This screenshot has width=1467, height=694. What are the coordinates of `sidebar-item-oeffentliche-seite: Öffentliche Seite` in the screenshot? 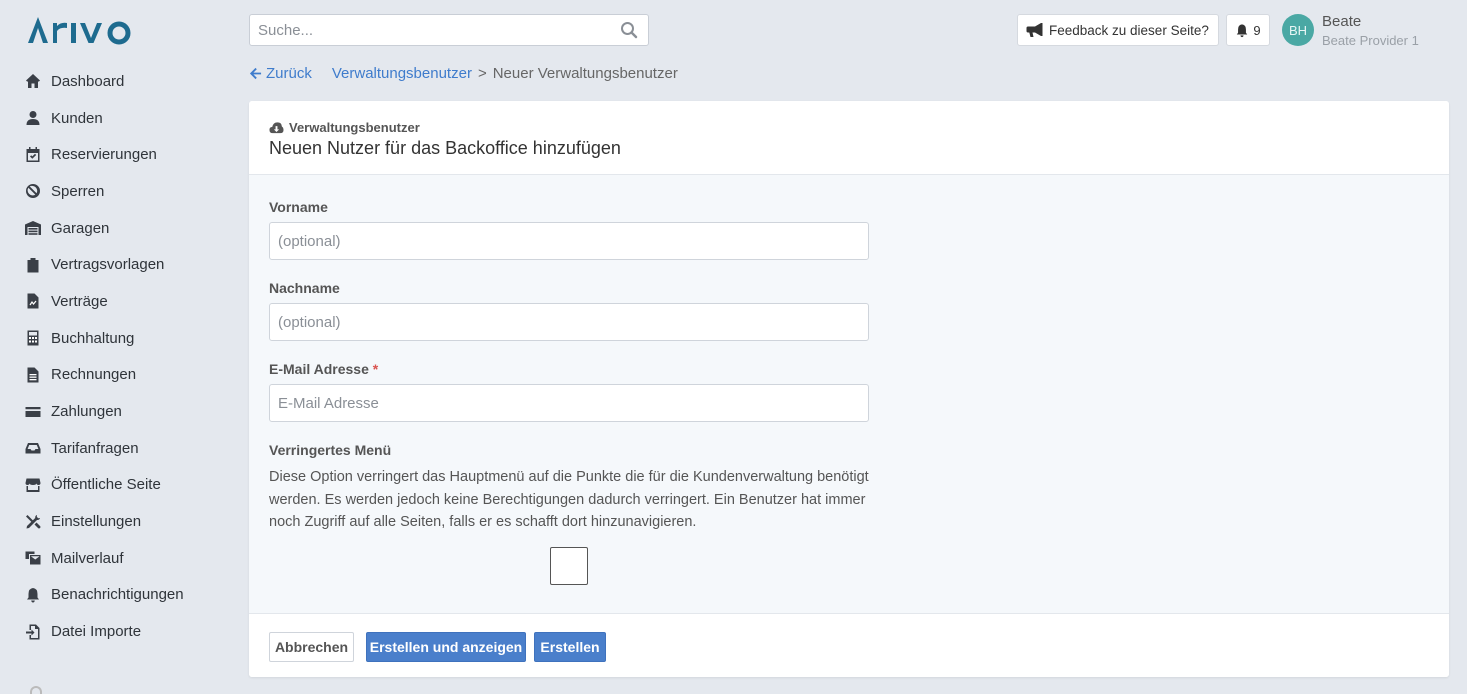 It's located at (115, 485).